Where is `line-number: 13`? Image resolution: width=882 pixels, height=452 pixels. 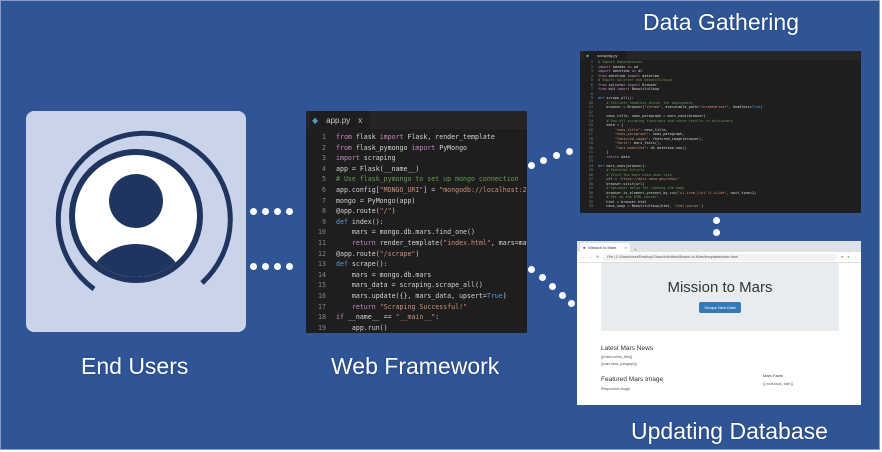
line-number: 13 is located at coordinates (322, 264).